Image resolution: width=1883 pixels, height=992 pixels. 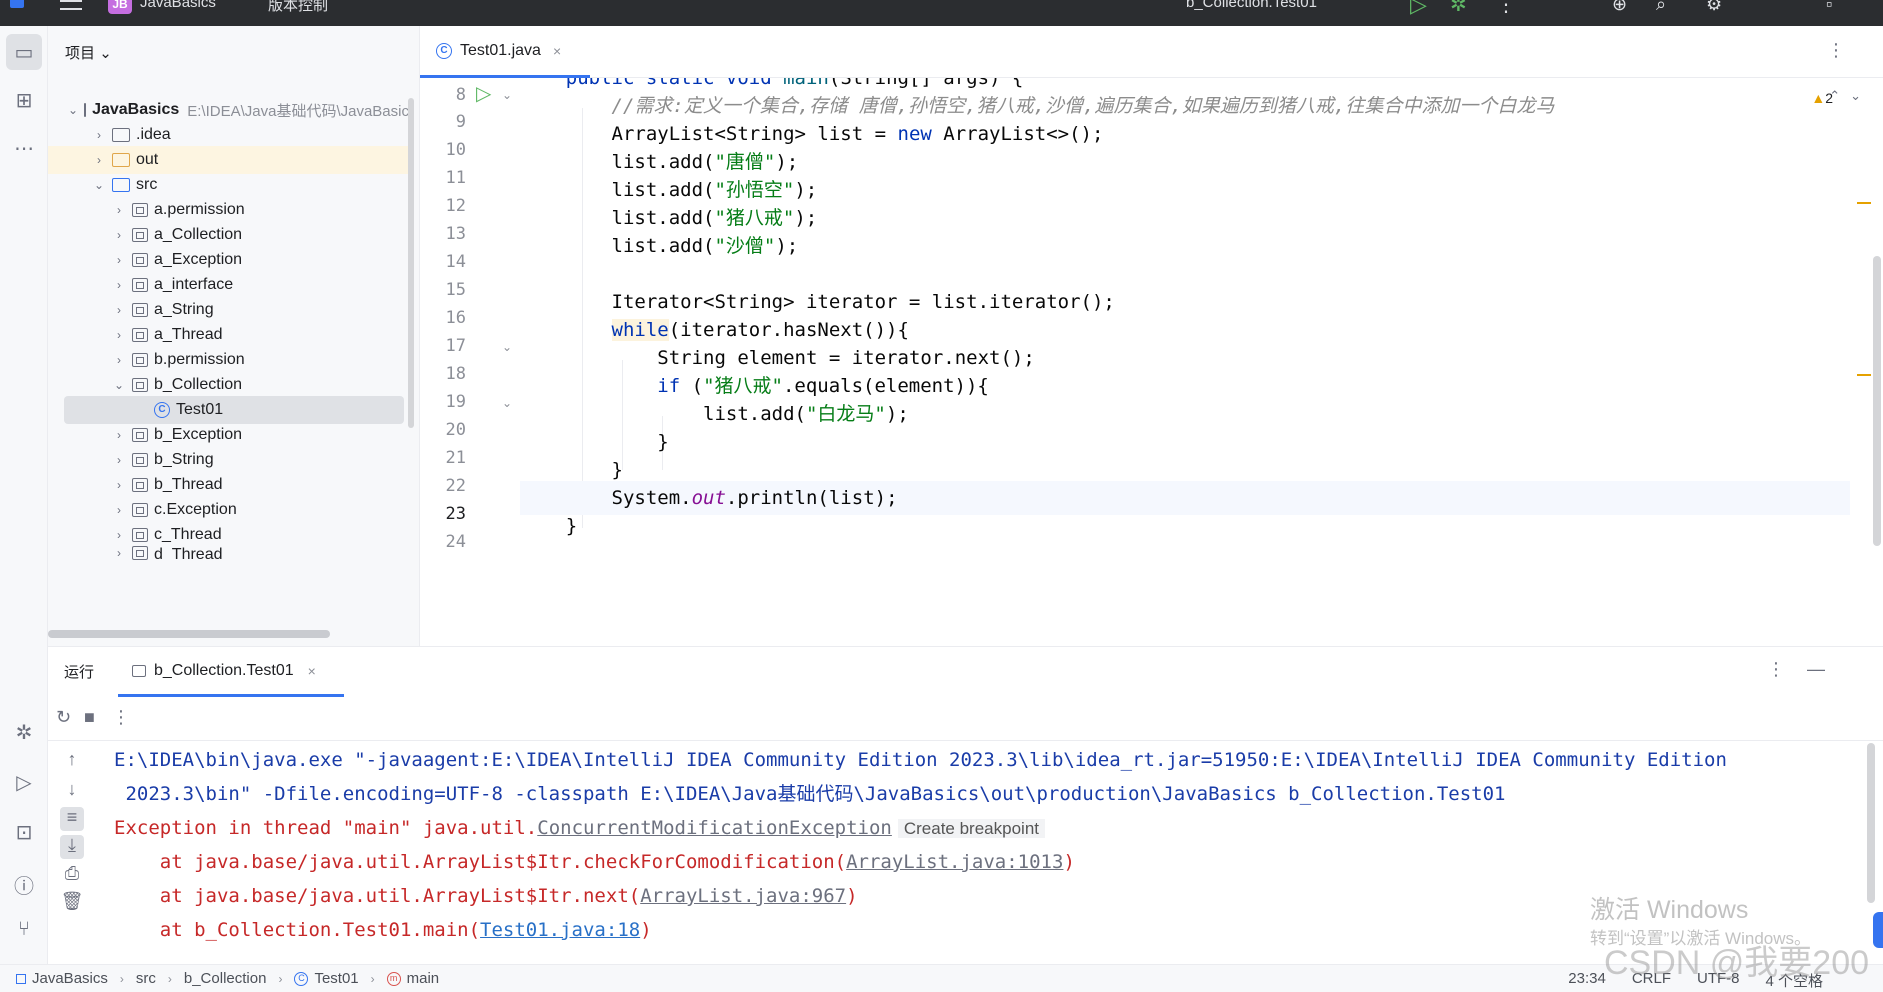 What do you see at coordinates (231, 235) in the screenshot?
I see `tree-item-package: › a_Collection` at bounding box center [231, 235].